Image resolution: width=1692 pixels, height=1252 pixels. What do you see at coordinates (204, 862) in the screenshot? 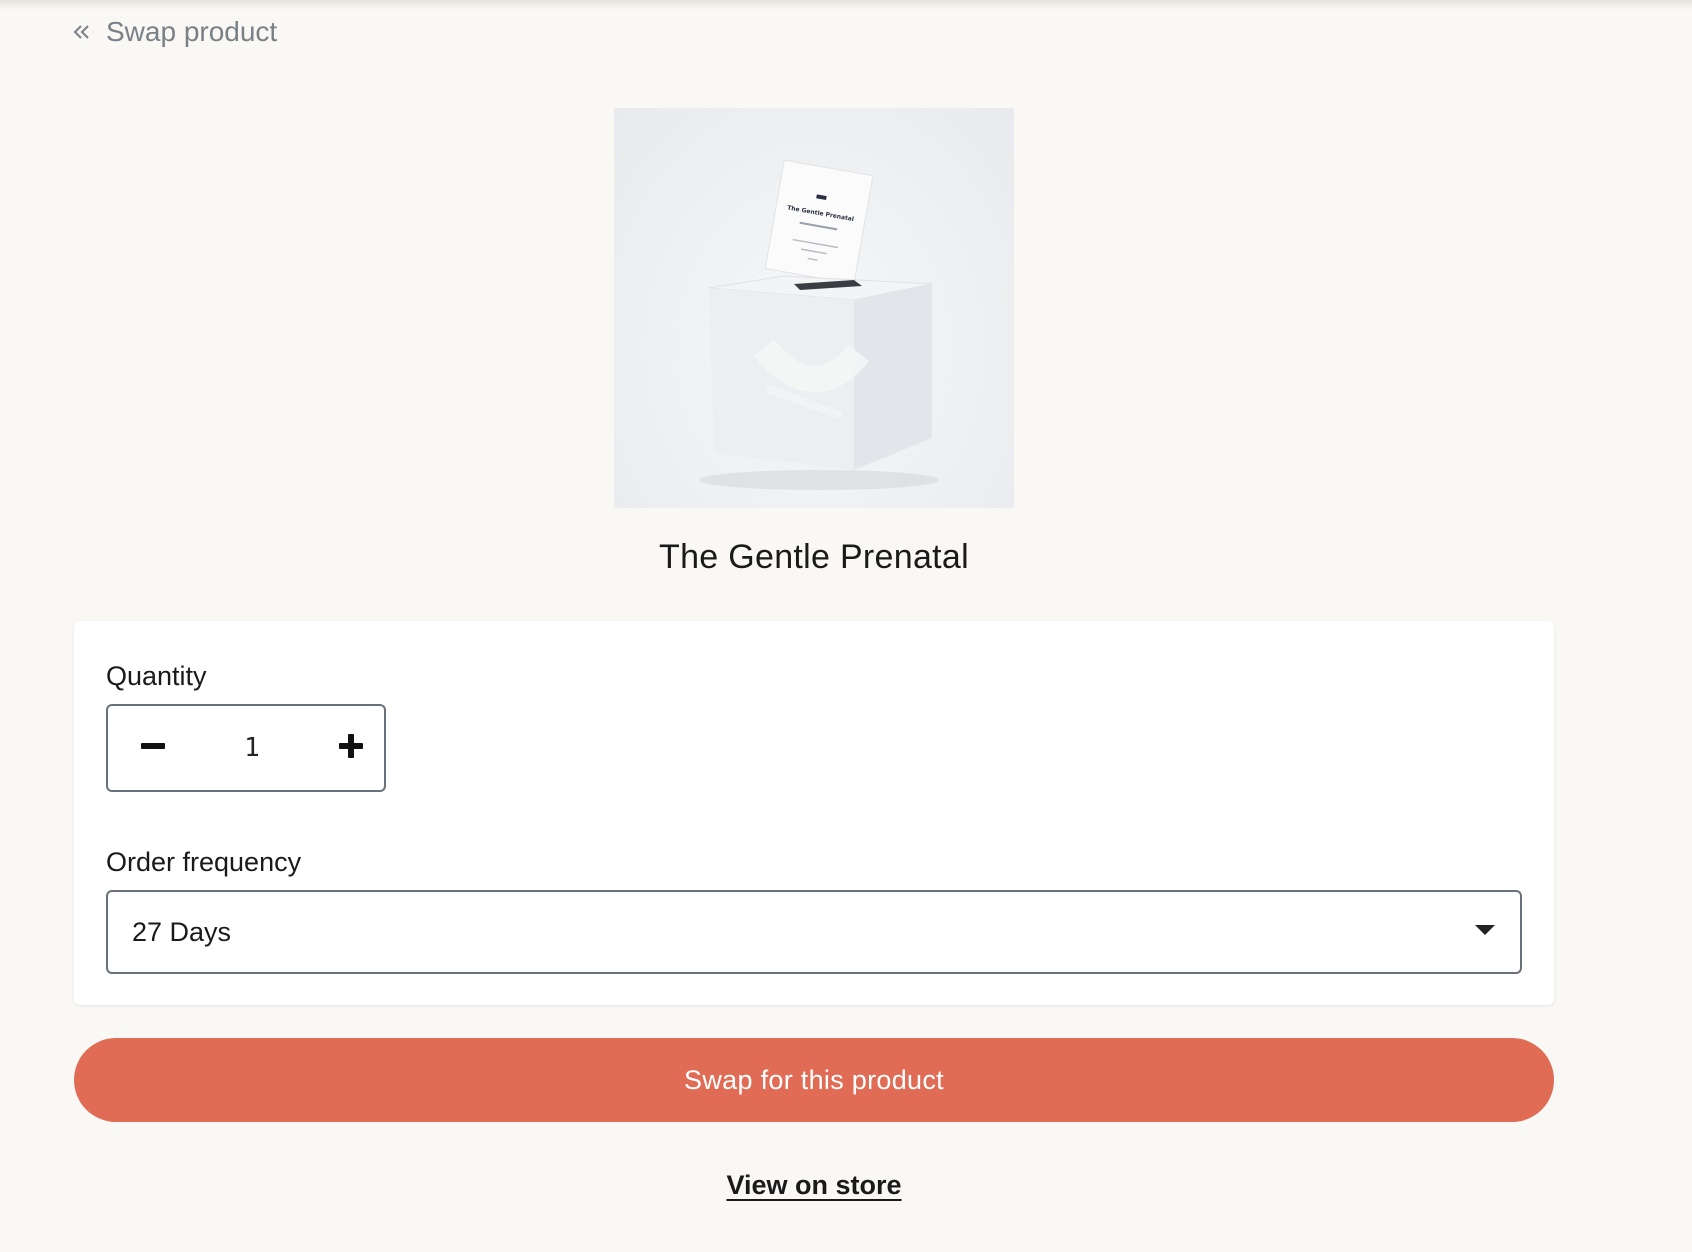
I see `order-frequency-label: Order frequency` at bounding box center [204, 862].